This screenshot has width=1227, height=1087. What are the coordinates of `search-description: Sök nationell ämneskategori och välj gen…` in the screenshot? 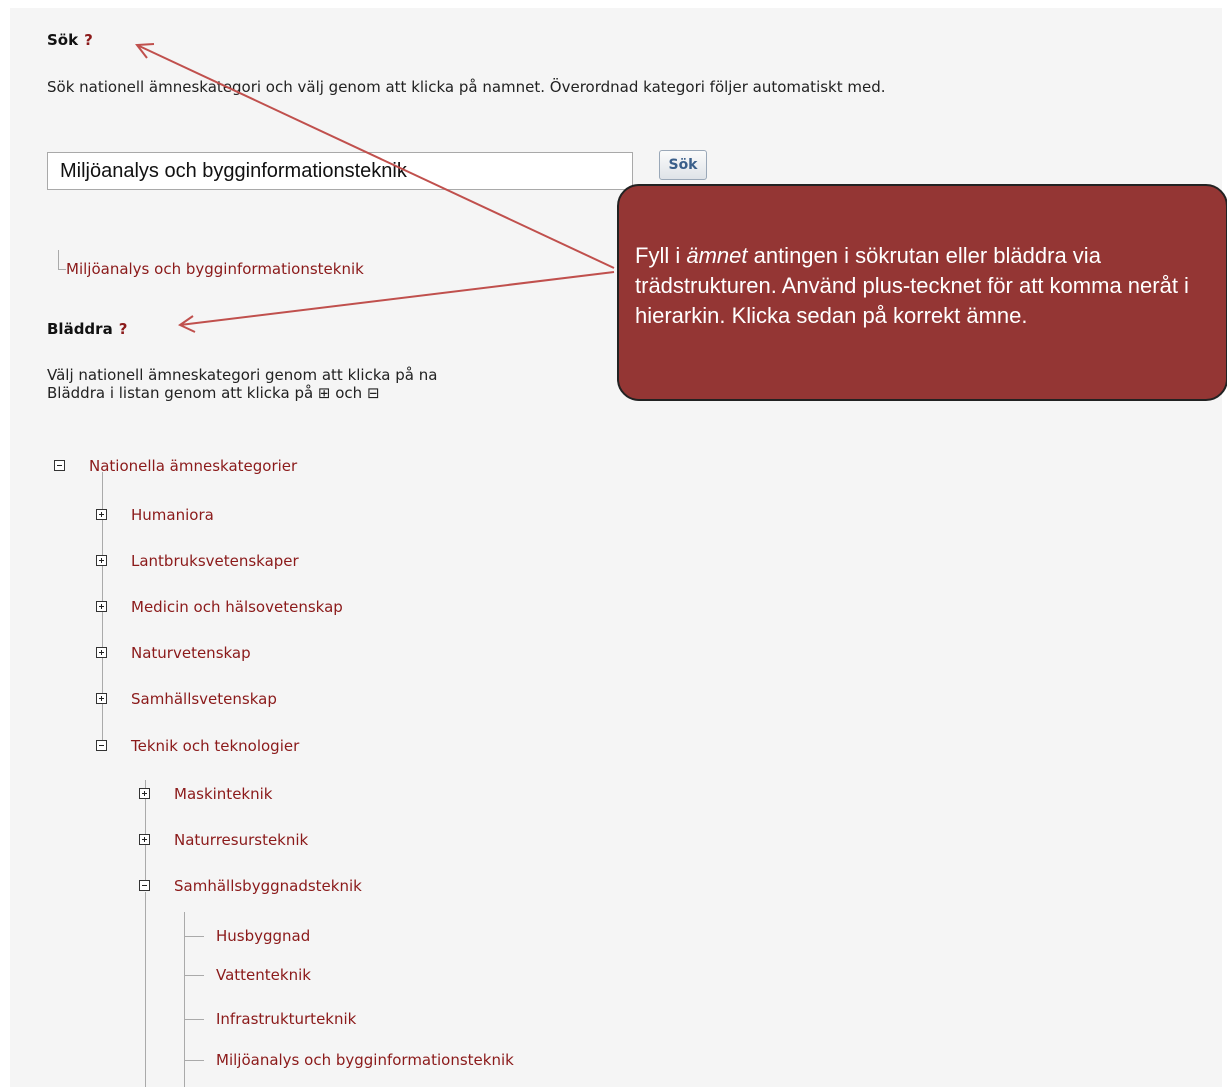 It's located at (466, 87).